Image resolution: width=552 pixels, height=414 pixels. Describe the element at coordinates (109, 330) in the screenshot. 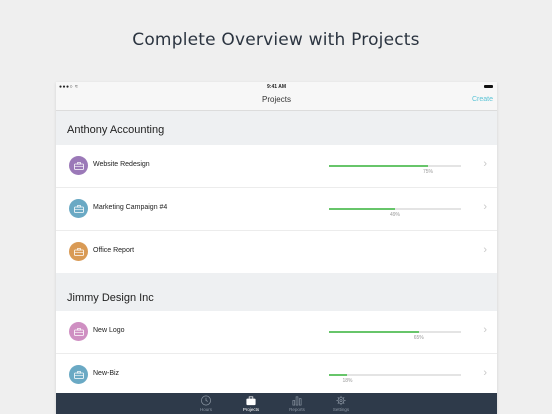

I see `project-name: New Logo` at that location.